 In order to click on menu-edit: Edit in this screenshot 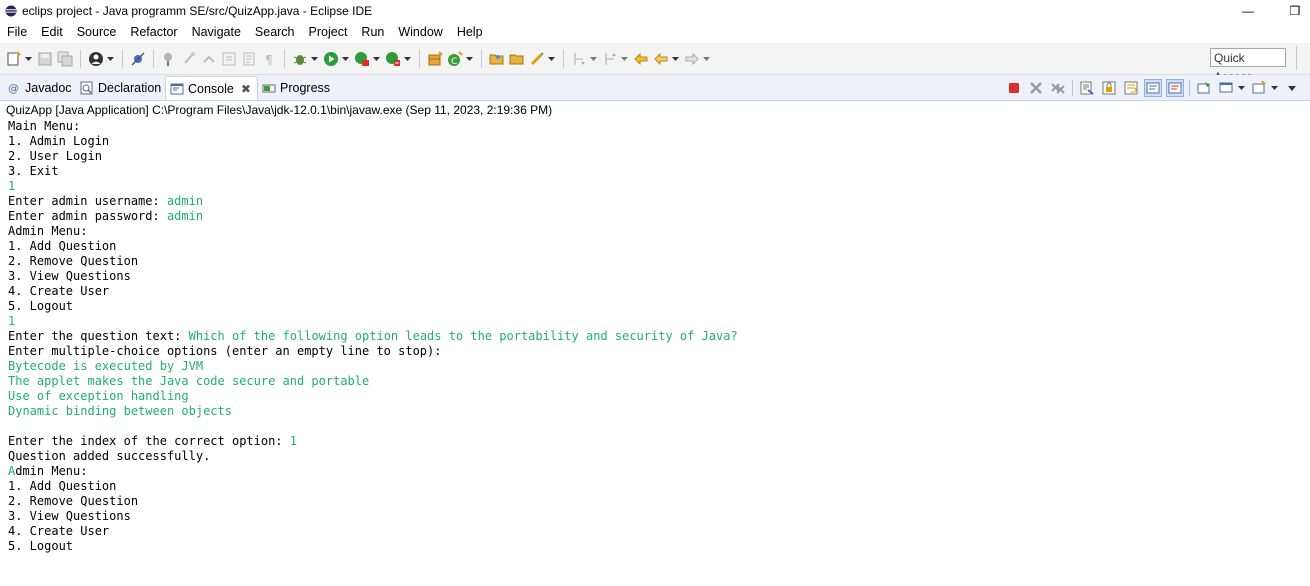, I will do `click(52, 32)`.